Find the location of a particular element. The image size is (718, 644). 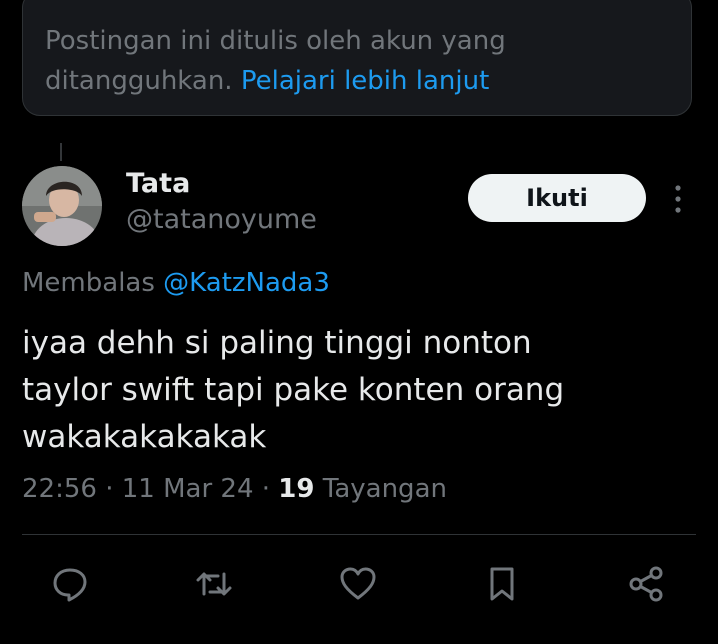

more-dots-glyph is located at coordinates (678, 199).